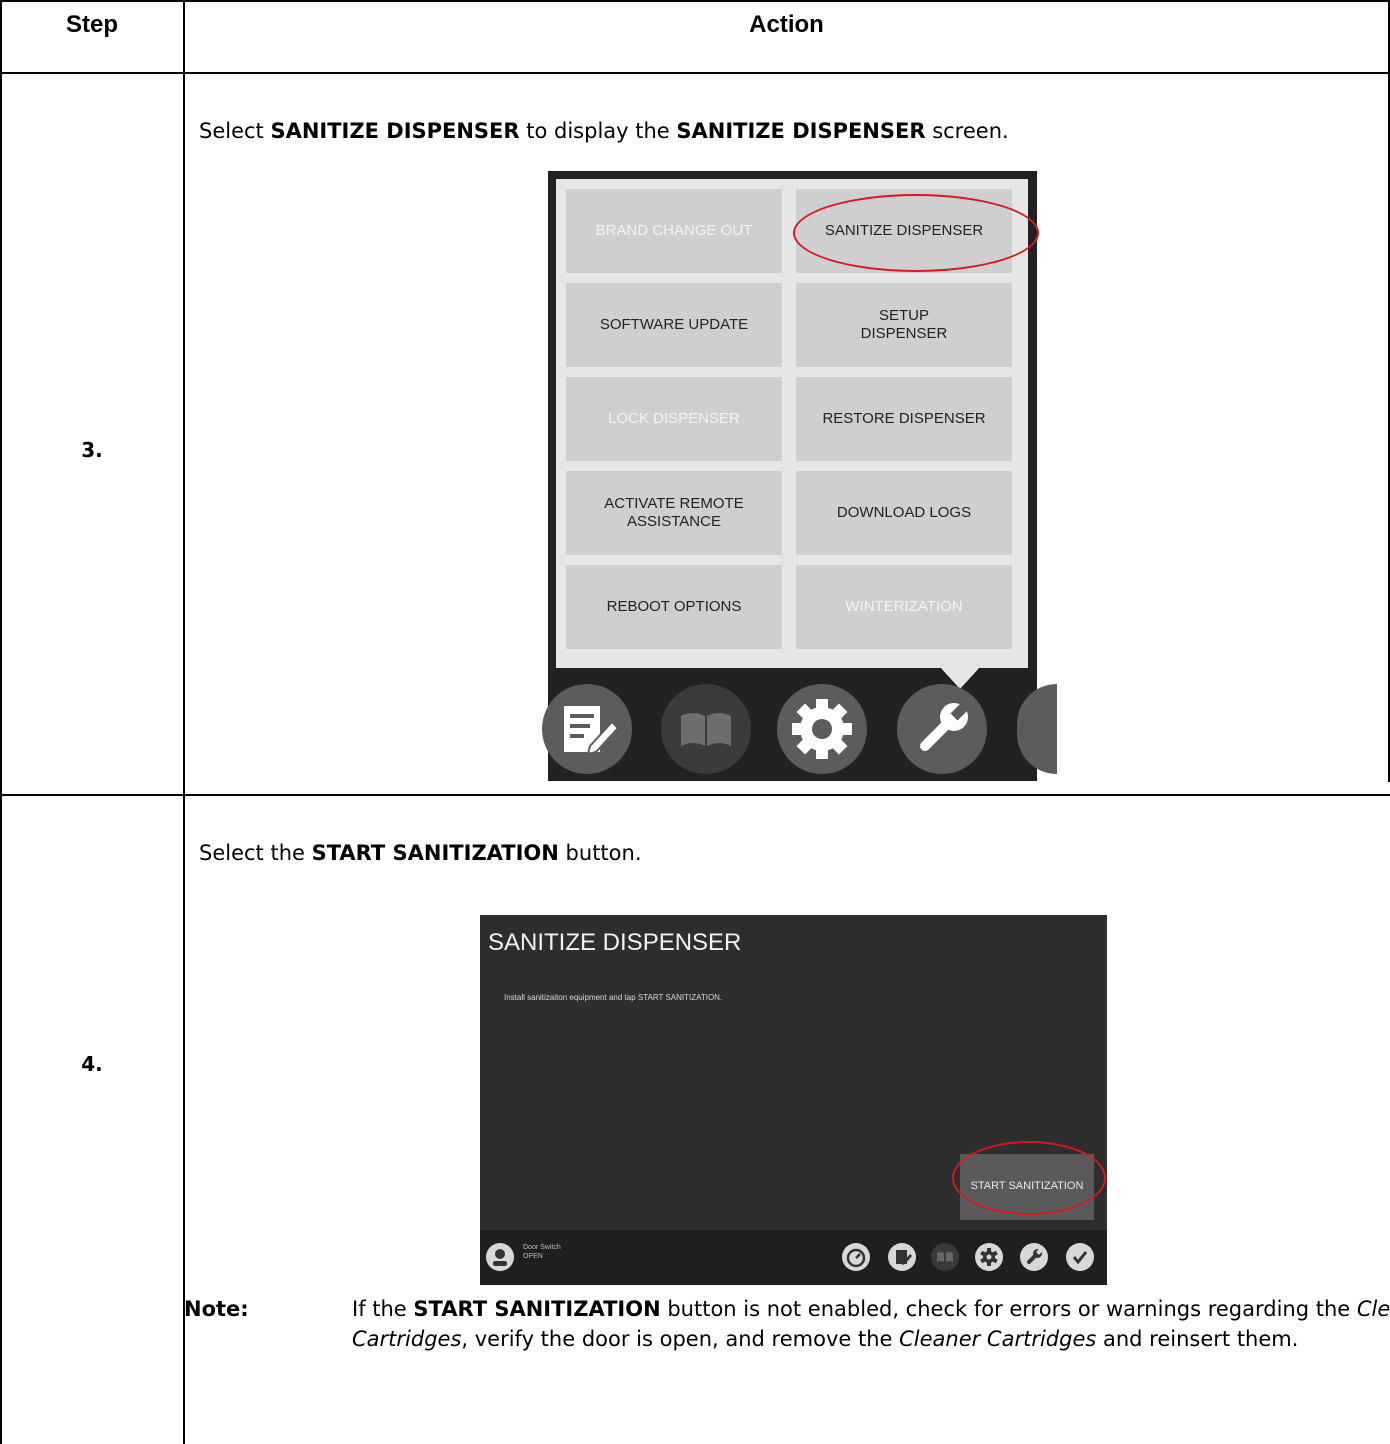  Describe the element at coordinates (674, 325) in the screenshot. I see `software-update-button: SOFTWARE UPDATE` at that location.